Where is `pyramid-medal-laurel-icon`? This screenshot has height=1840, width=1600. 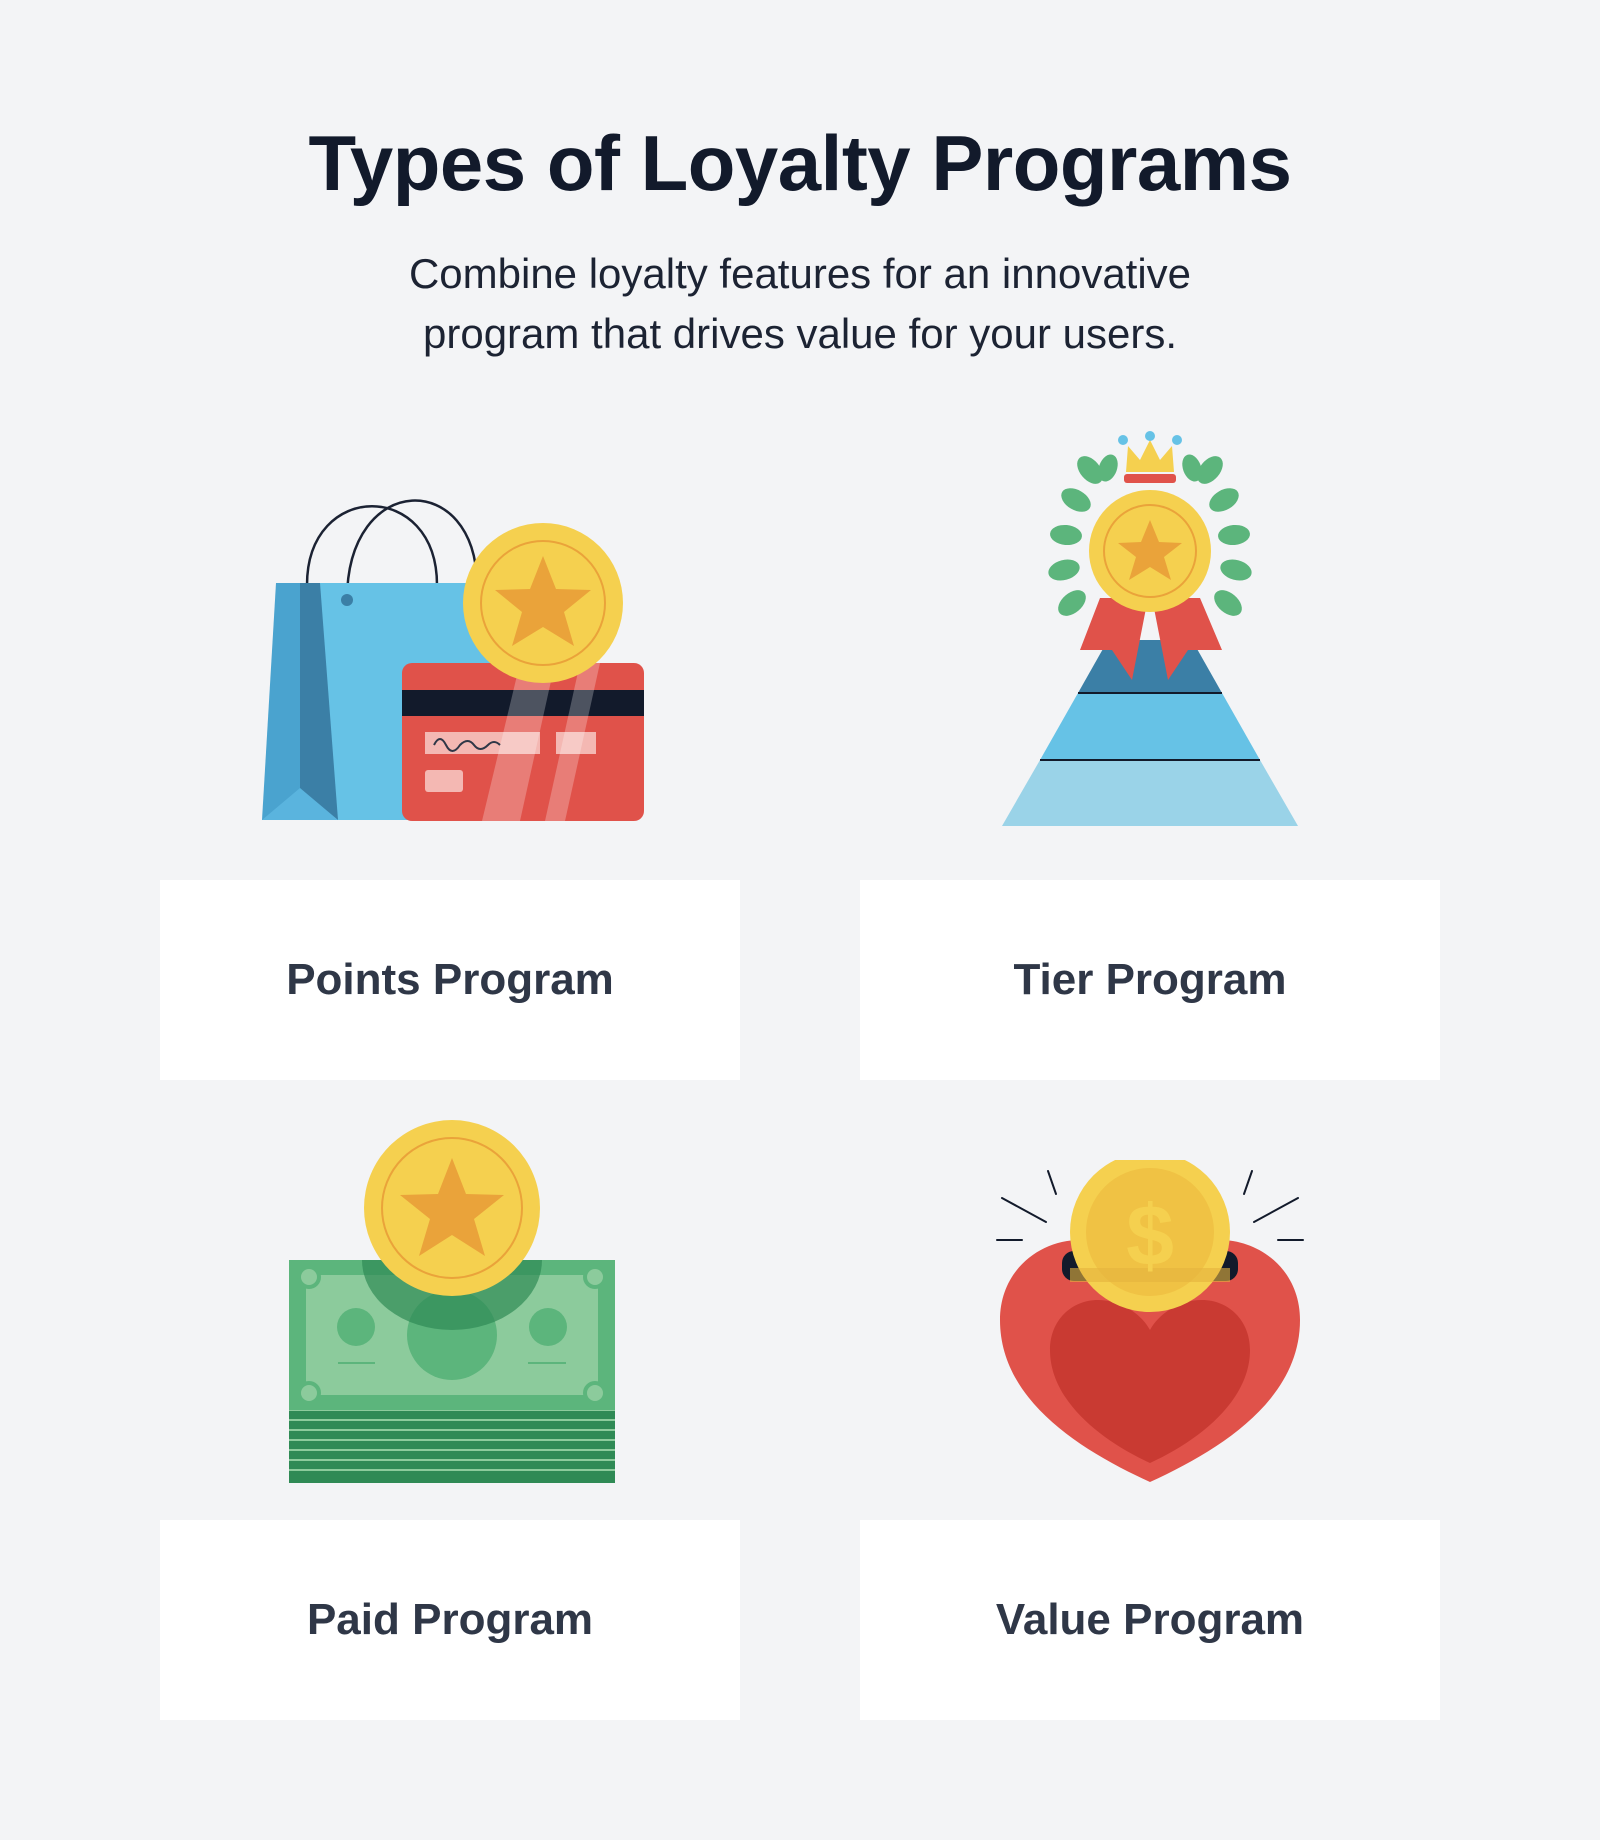
pyramid-medal-laurel-icon is located at coordinates (1150, 628).